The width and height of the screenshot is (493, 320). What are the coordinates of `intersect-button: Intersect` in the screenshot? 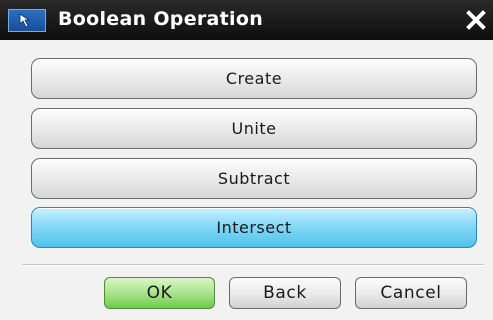 It's located at (254, 227).